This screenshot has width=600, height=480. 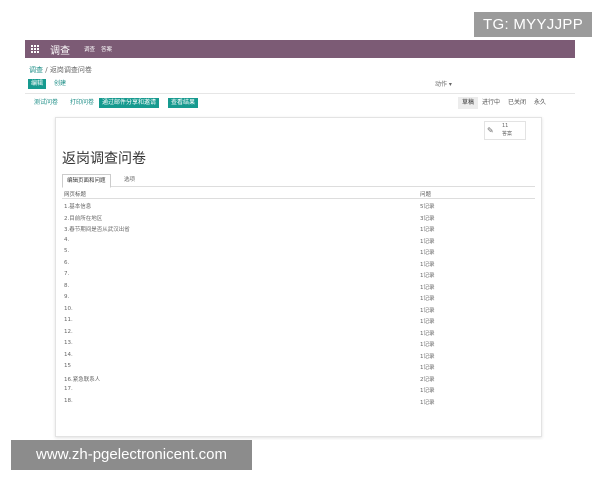 What do you see at coordinates (533, 24) in the screenshot?
I see `watermark-top: TG: MYYJJPP` at bounding box center [533, 24].